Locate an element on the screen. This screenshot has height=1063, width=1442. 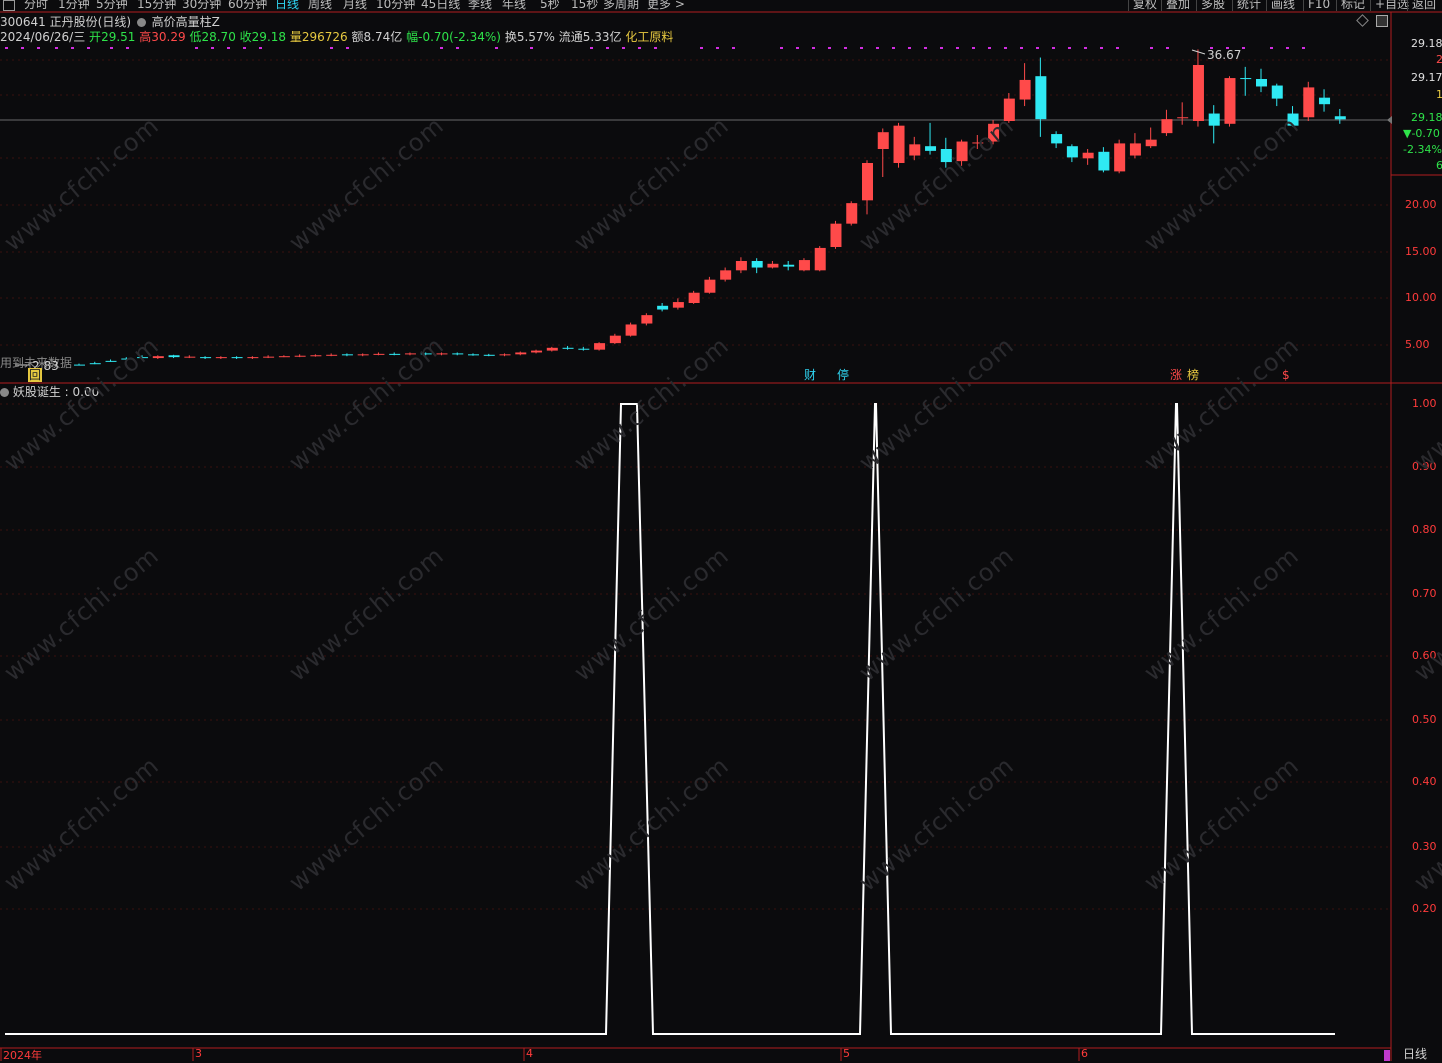
price-pointer-icon is located at coordinates (1389, 120).